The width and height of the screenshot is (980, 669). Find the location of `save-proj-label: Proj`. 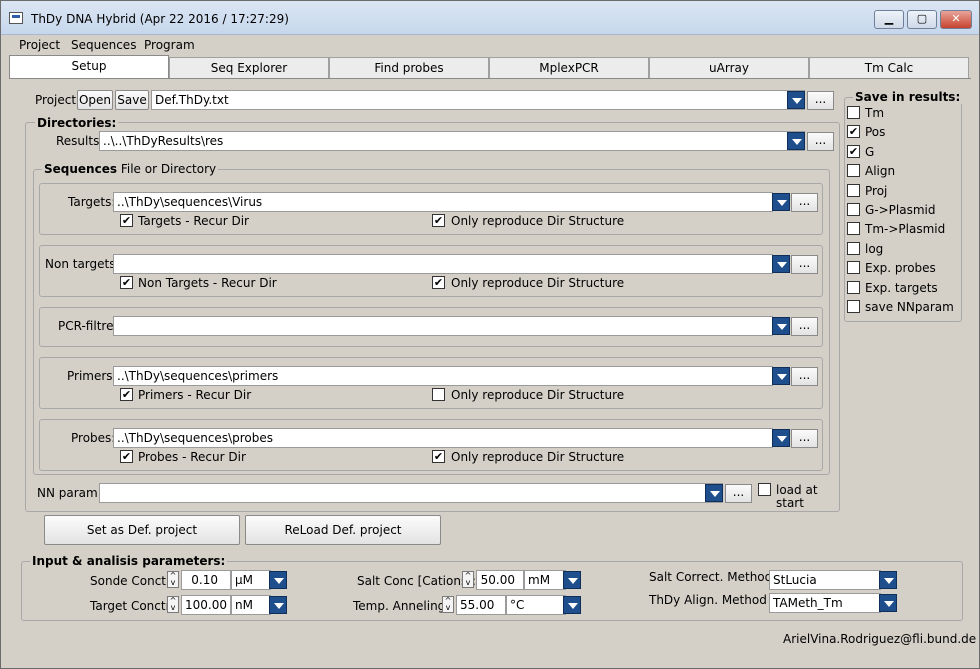

save-proj-label: Proj is located at coordinates (876, 190).